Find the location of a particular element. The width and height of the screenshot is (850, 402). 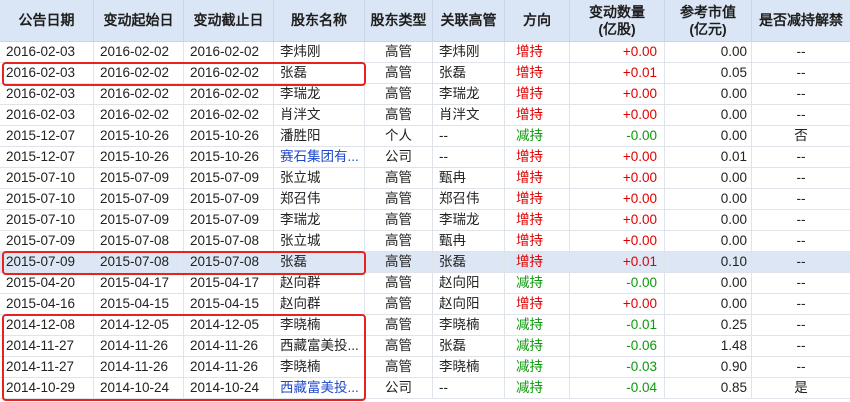

header-announce-date: 公告日期 is located at coordinates (47, 20).